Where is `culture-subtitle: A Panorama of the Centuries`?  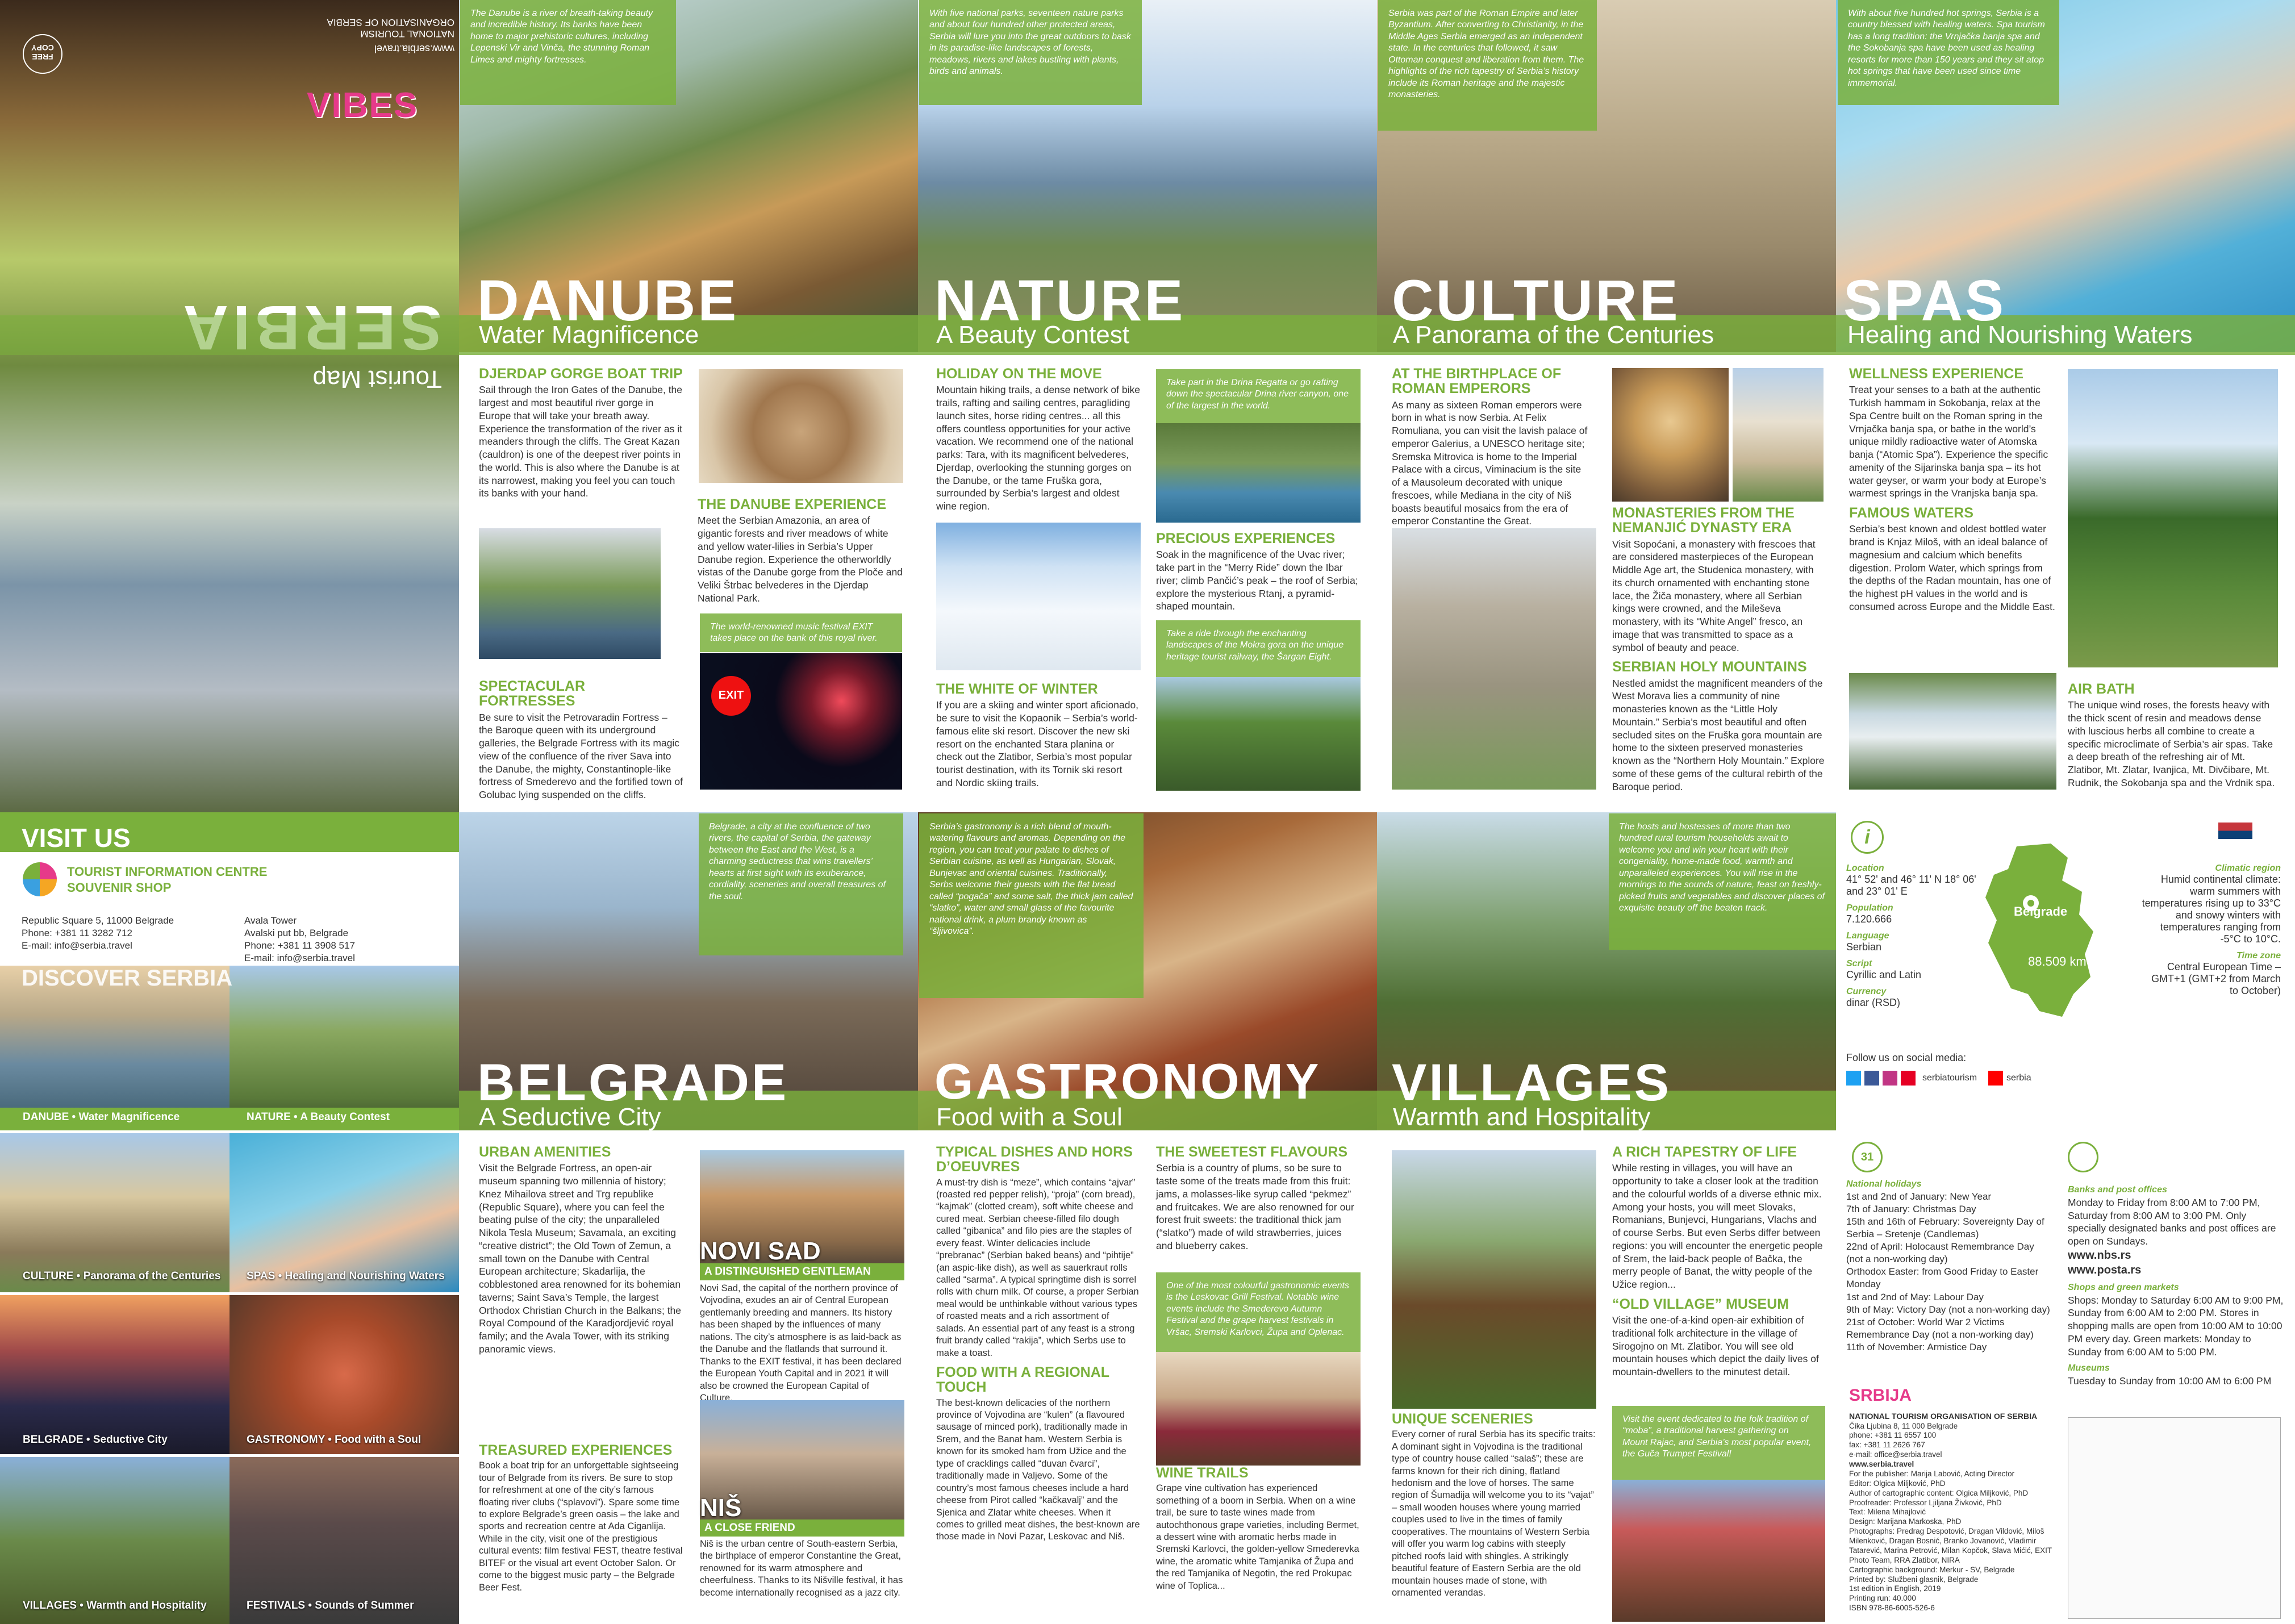 culture-subtitle: A Panorama of the Centuries is located at coordinates (1553, 335).